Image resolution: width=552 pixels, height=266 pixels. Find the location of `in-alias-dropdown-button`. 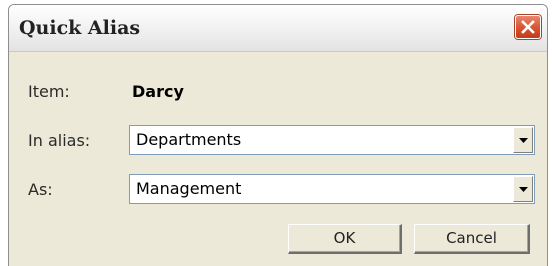

in-alias-dropdown-button is located at coordinates (523, 140).